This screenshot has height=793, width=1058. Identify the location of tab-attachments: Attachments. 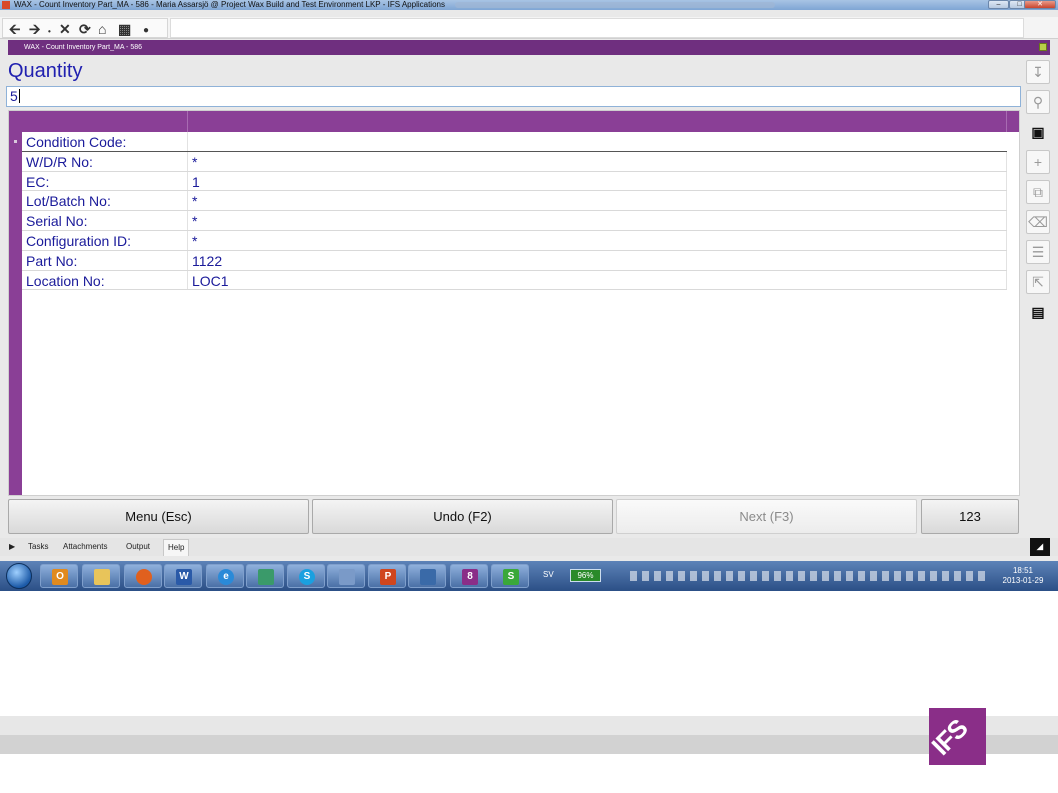
(85, 547).